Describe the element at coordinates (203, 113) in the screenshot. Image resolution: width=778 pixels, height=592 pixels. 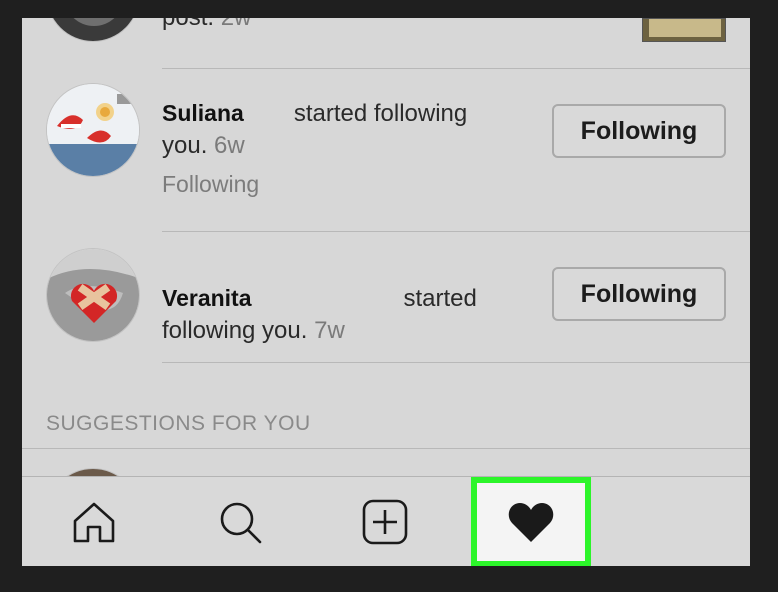
I see `username: Suliana` at that location.